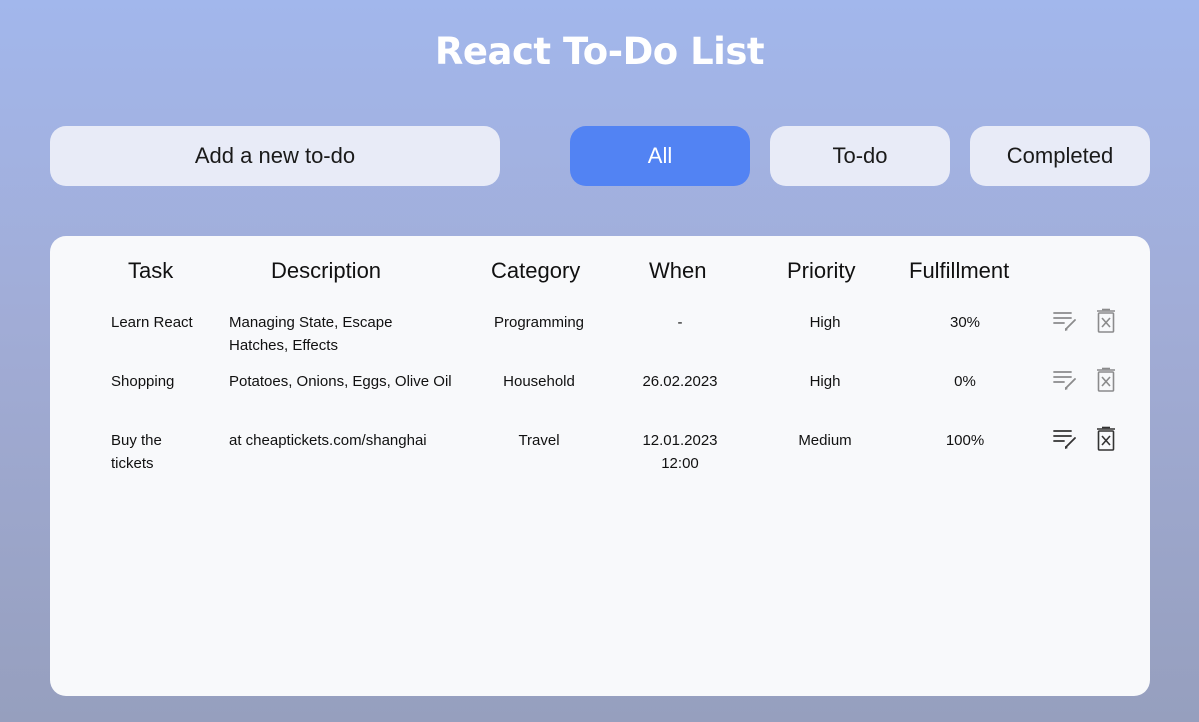 The image size is (1199, 722). What do you see at coordinates (959, 270) in the screenshot?
I see `column-header-fulfillment: Fulfillment` at bounding box center [959, 270].